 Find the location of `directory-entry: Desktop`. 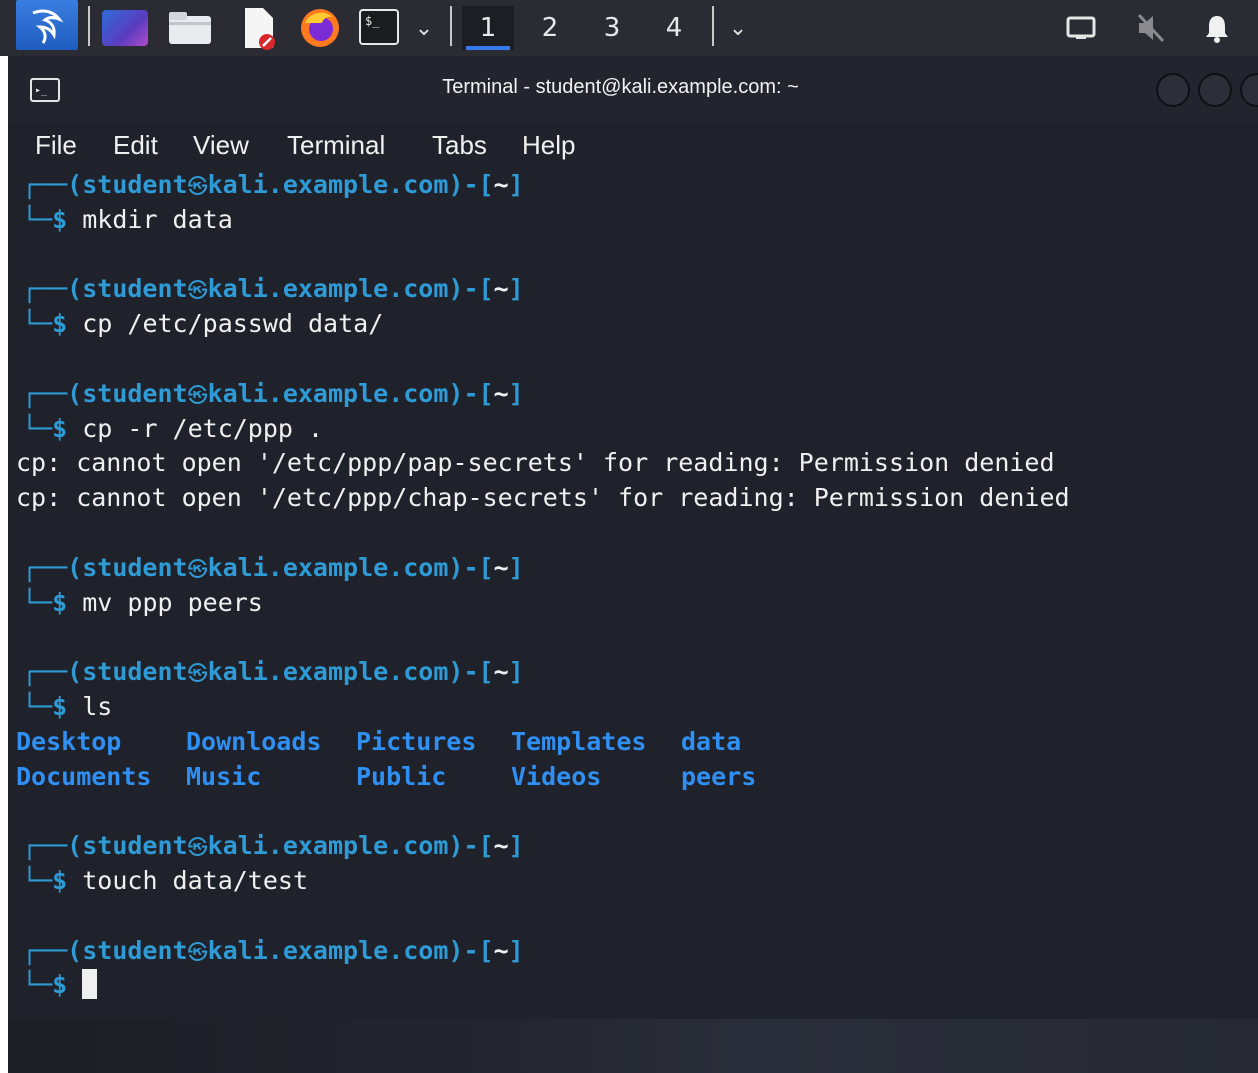

directory-entry: Desktop is located at coordinates (69, 741).